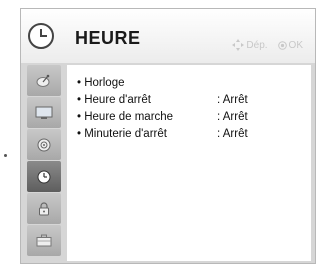 The image size is (320, 269). Describe the element at coordinates (114, 100) in the screenshot. I see `row-label: • Heure d'arrêt` at that location.